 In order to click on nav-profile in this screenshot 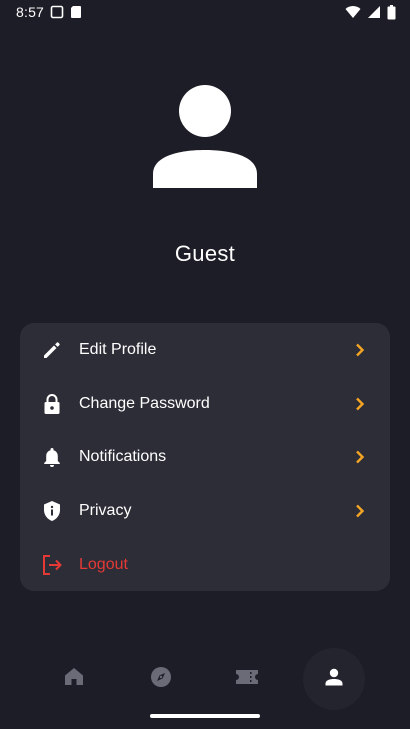, I will do `click(334, 679)`.